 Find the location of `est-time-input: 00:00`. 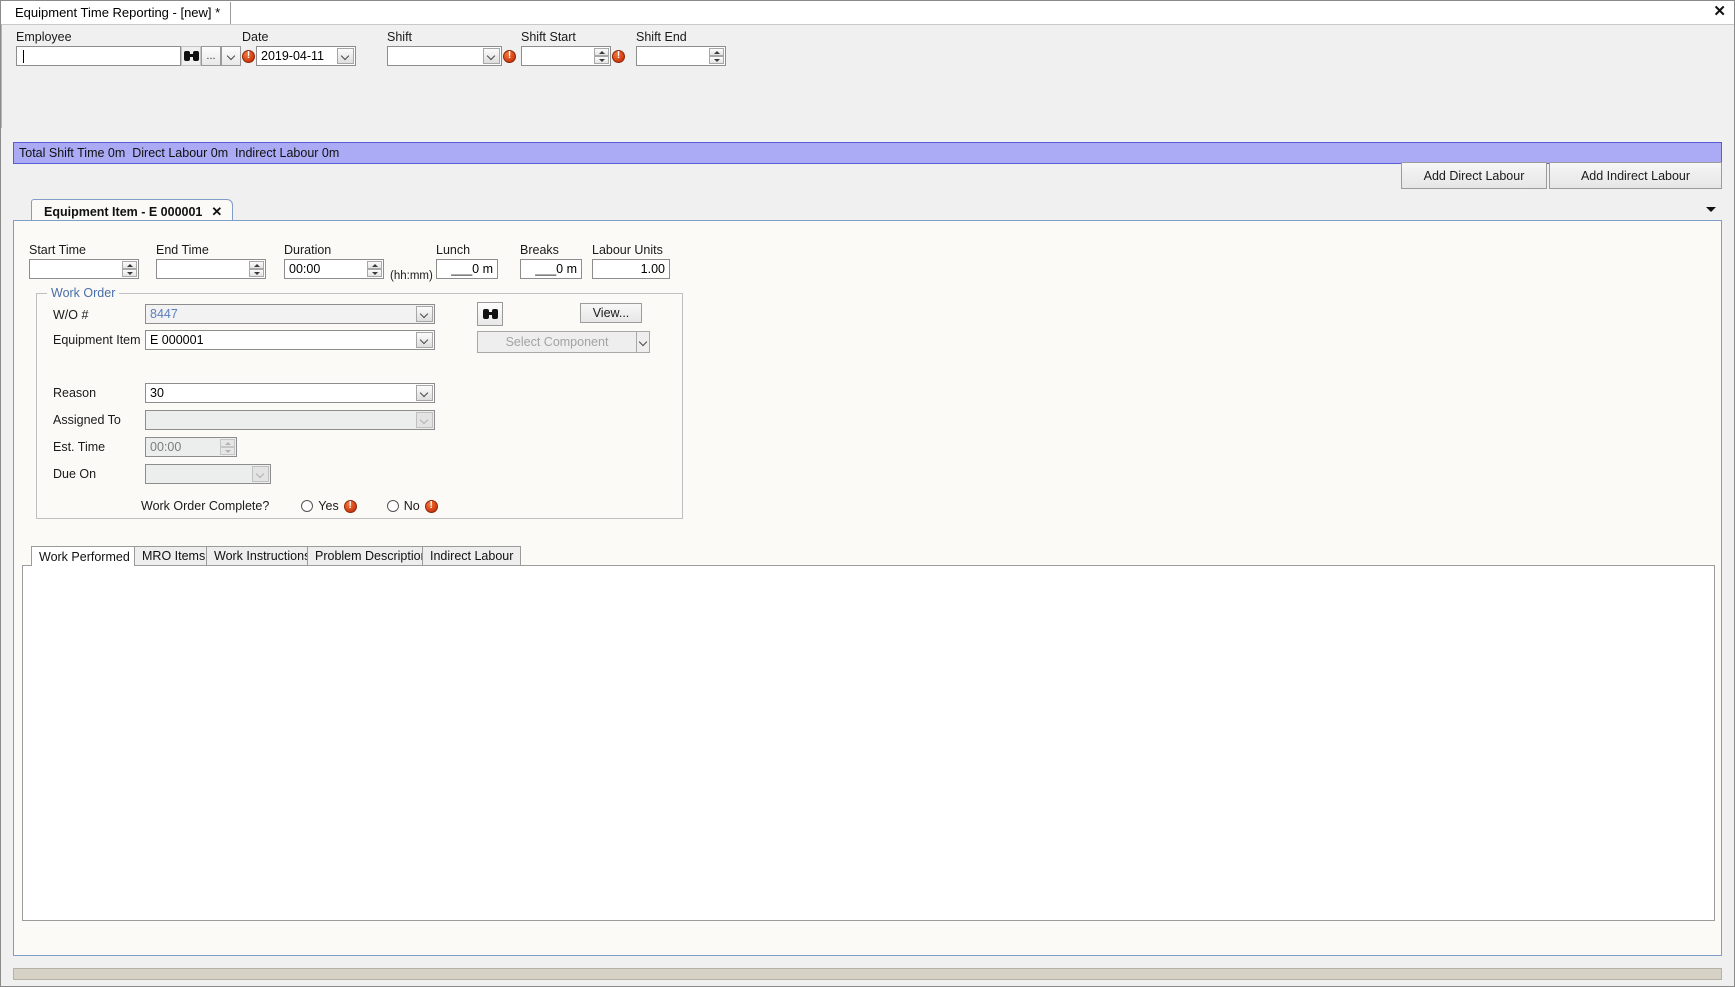

est-time-input: 00:00 is located at coordinates (191, 447).